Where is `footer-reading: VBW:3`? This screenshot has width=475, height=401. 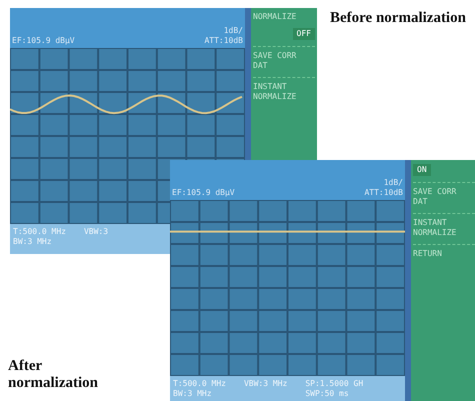 footer-reading: VBW:3 is located at coordinates (96, 232).